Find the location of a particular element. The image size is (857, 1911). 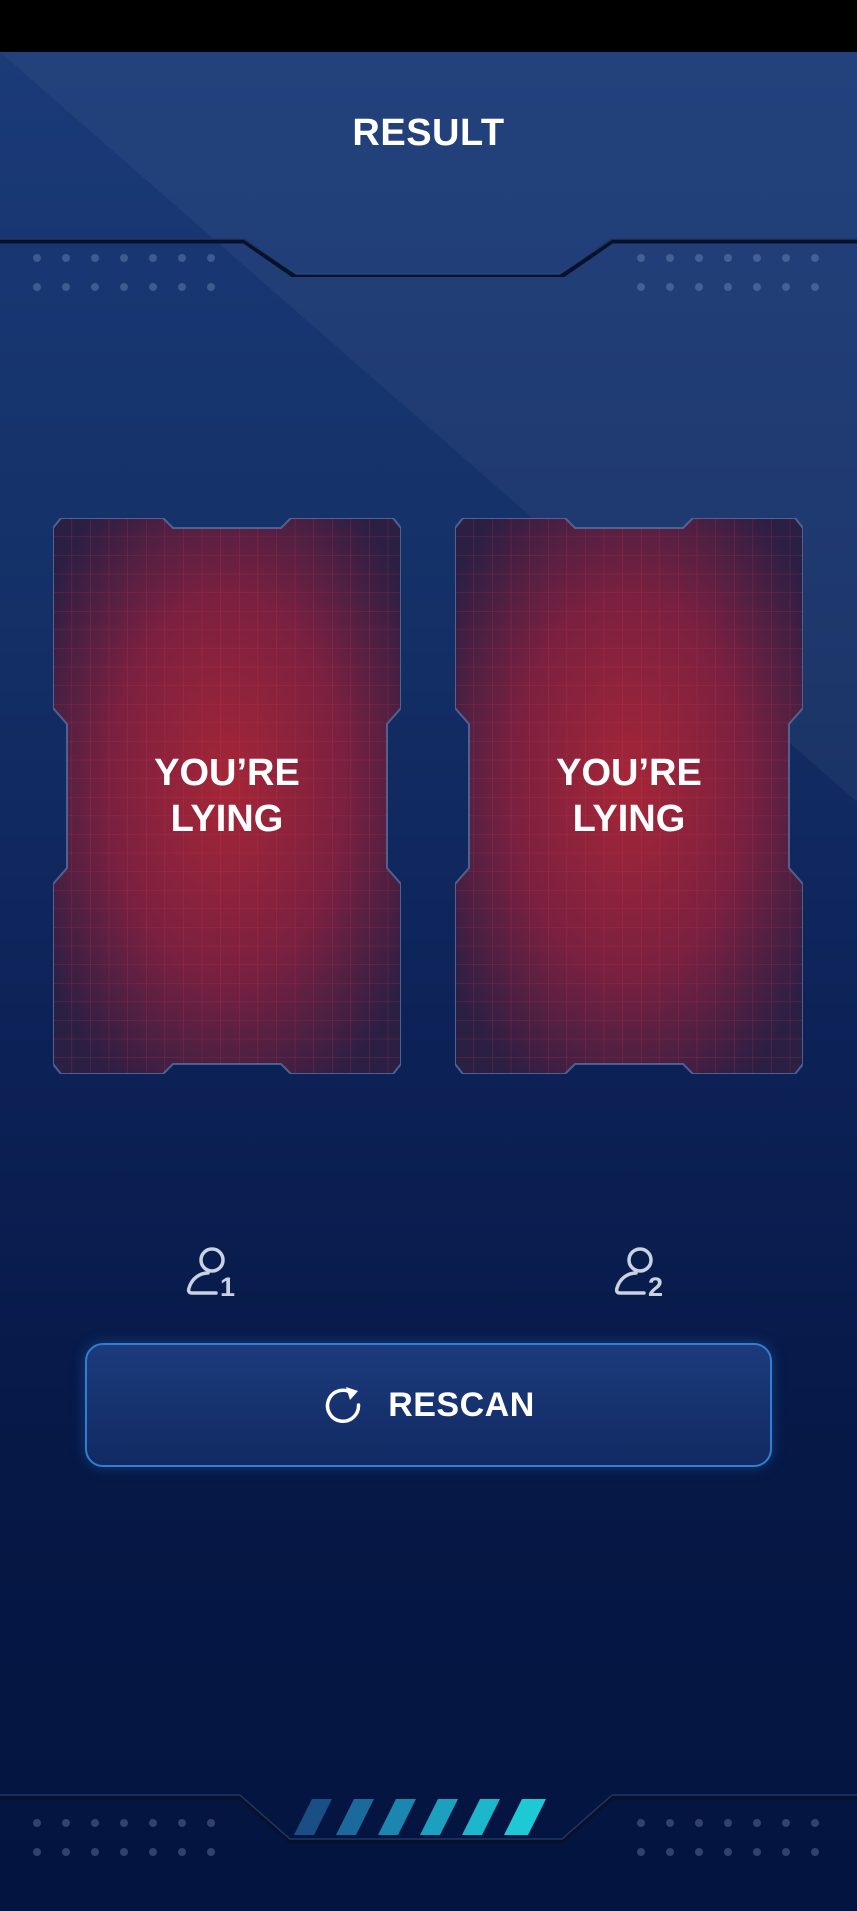

result-card-2: YOU’RE LYING is located at coordinates (629, 796).